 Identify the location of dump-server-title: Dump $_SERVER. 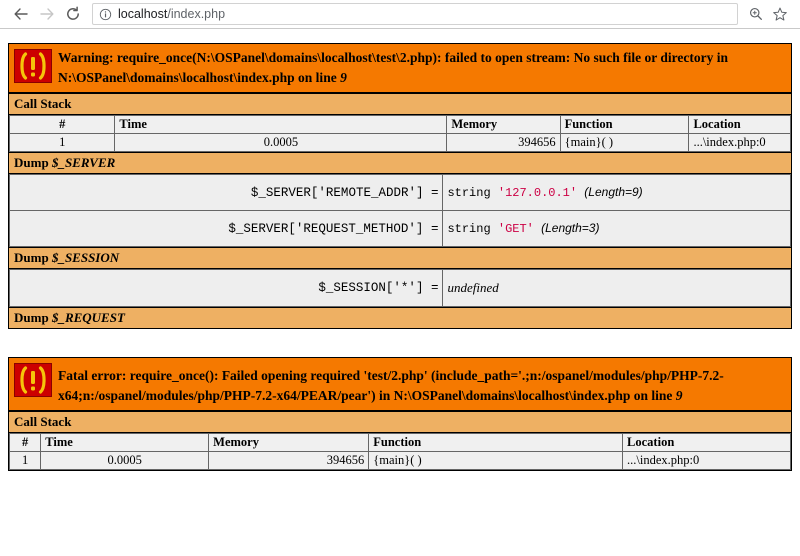
(400, 163).